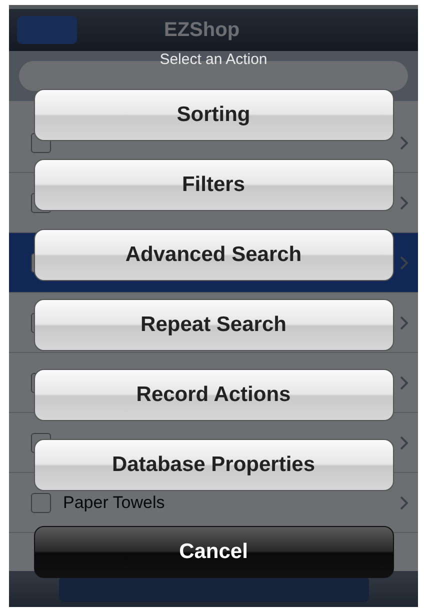 Image resolution: width=427 pixels, height=613 pixels. Describe the element at coordinates (214, 465) in the screenshot. I see `action-button: Database Properties` at that location.